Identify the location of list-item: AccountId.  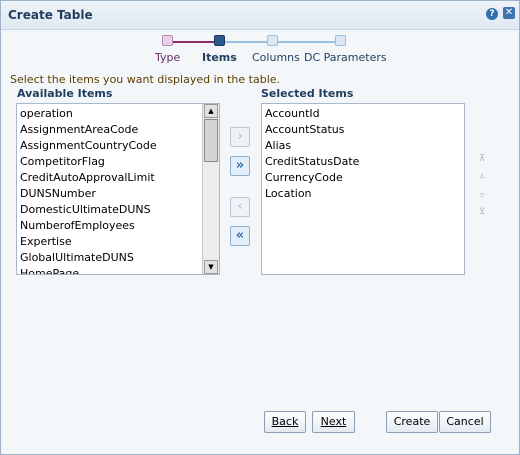
(292, 113).